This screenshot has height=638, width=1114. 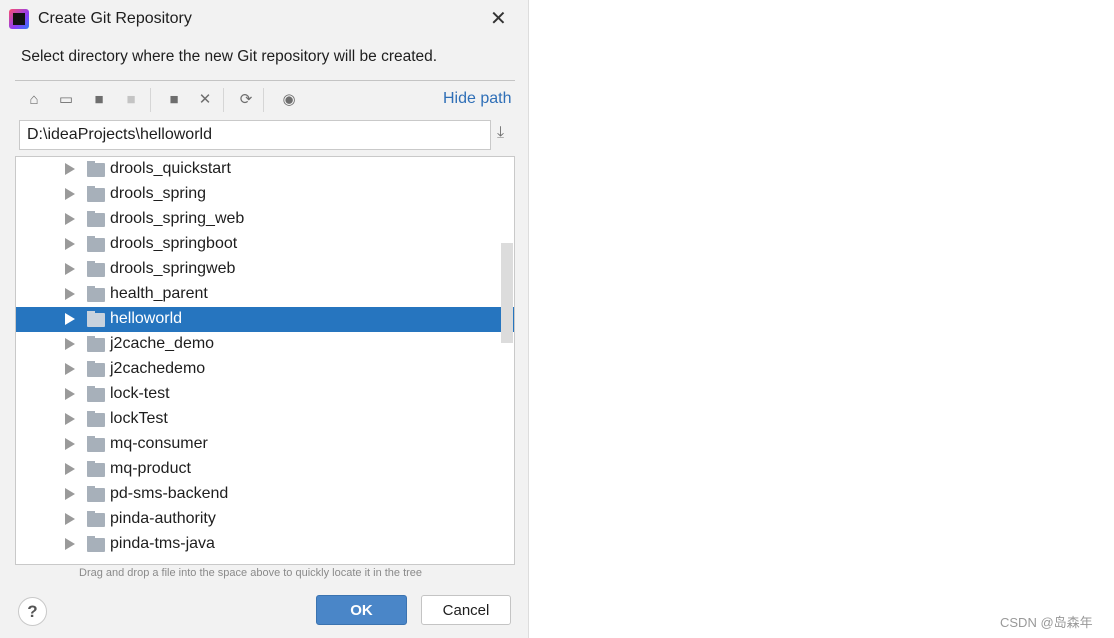 What do you see at coordinates (498, 18) in the screenshot?
I see `close-icon: ✕` at bounding box center [498, 18].